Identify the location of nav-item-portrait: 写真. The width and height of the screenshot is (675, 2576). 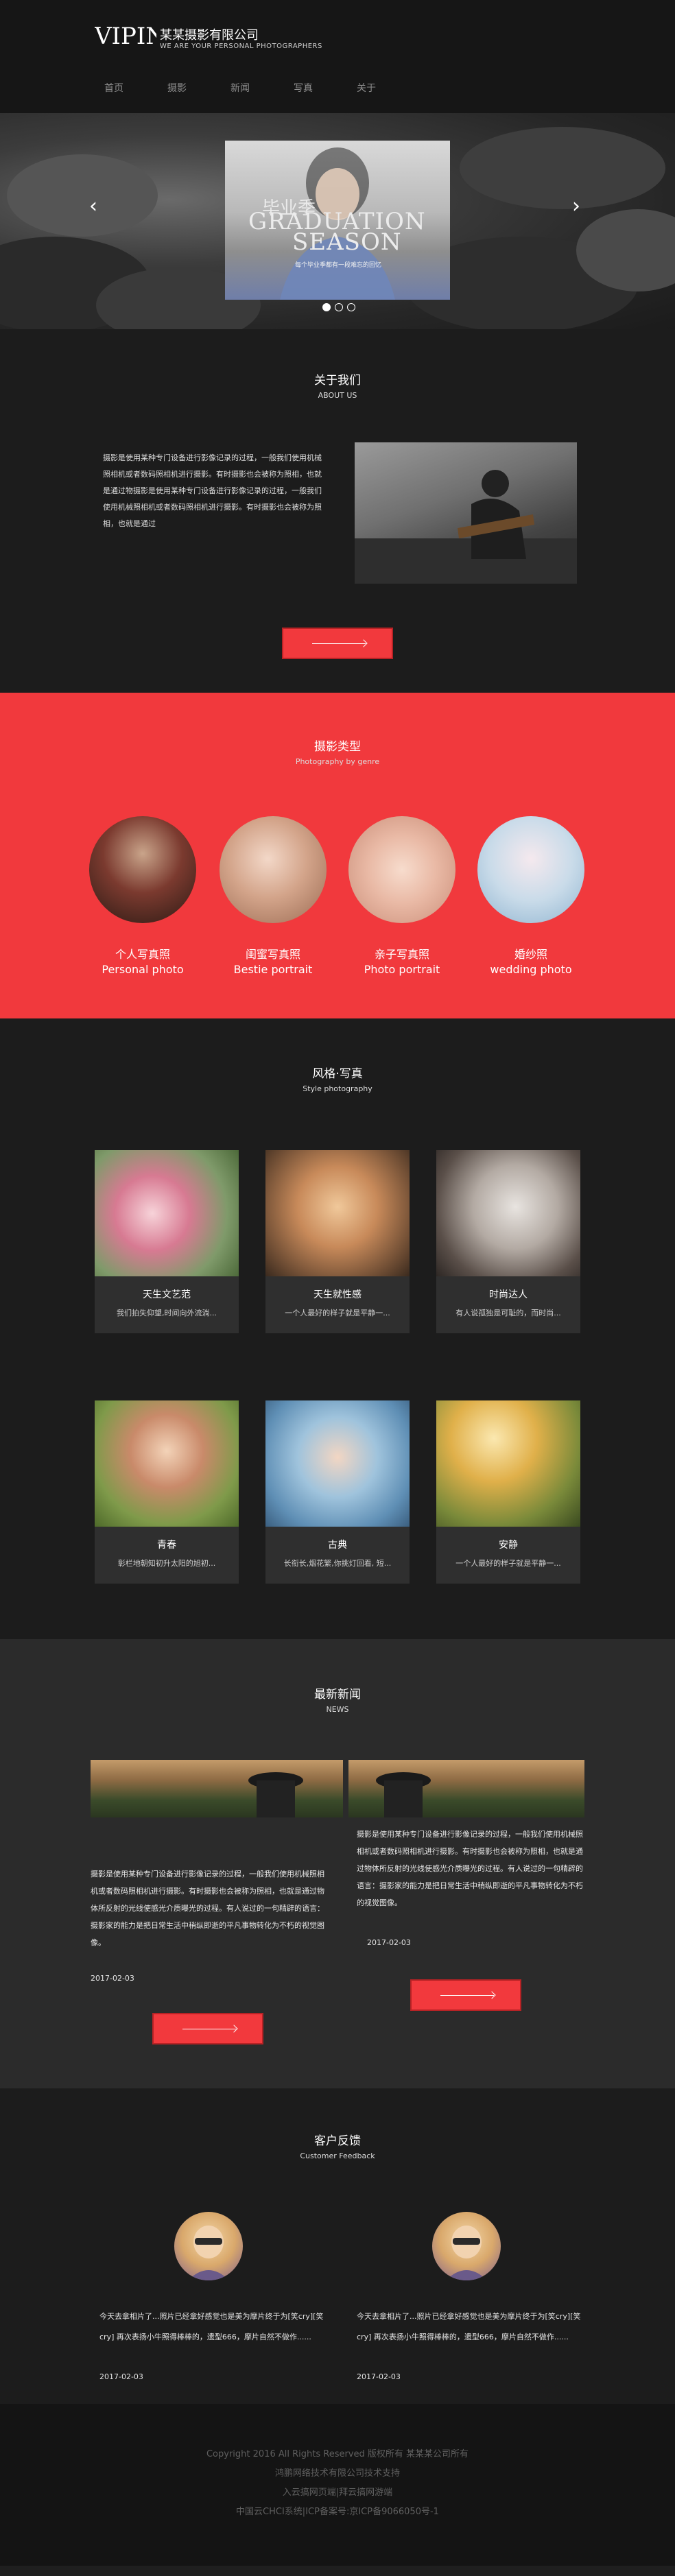
(304, 88).